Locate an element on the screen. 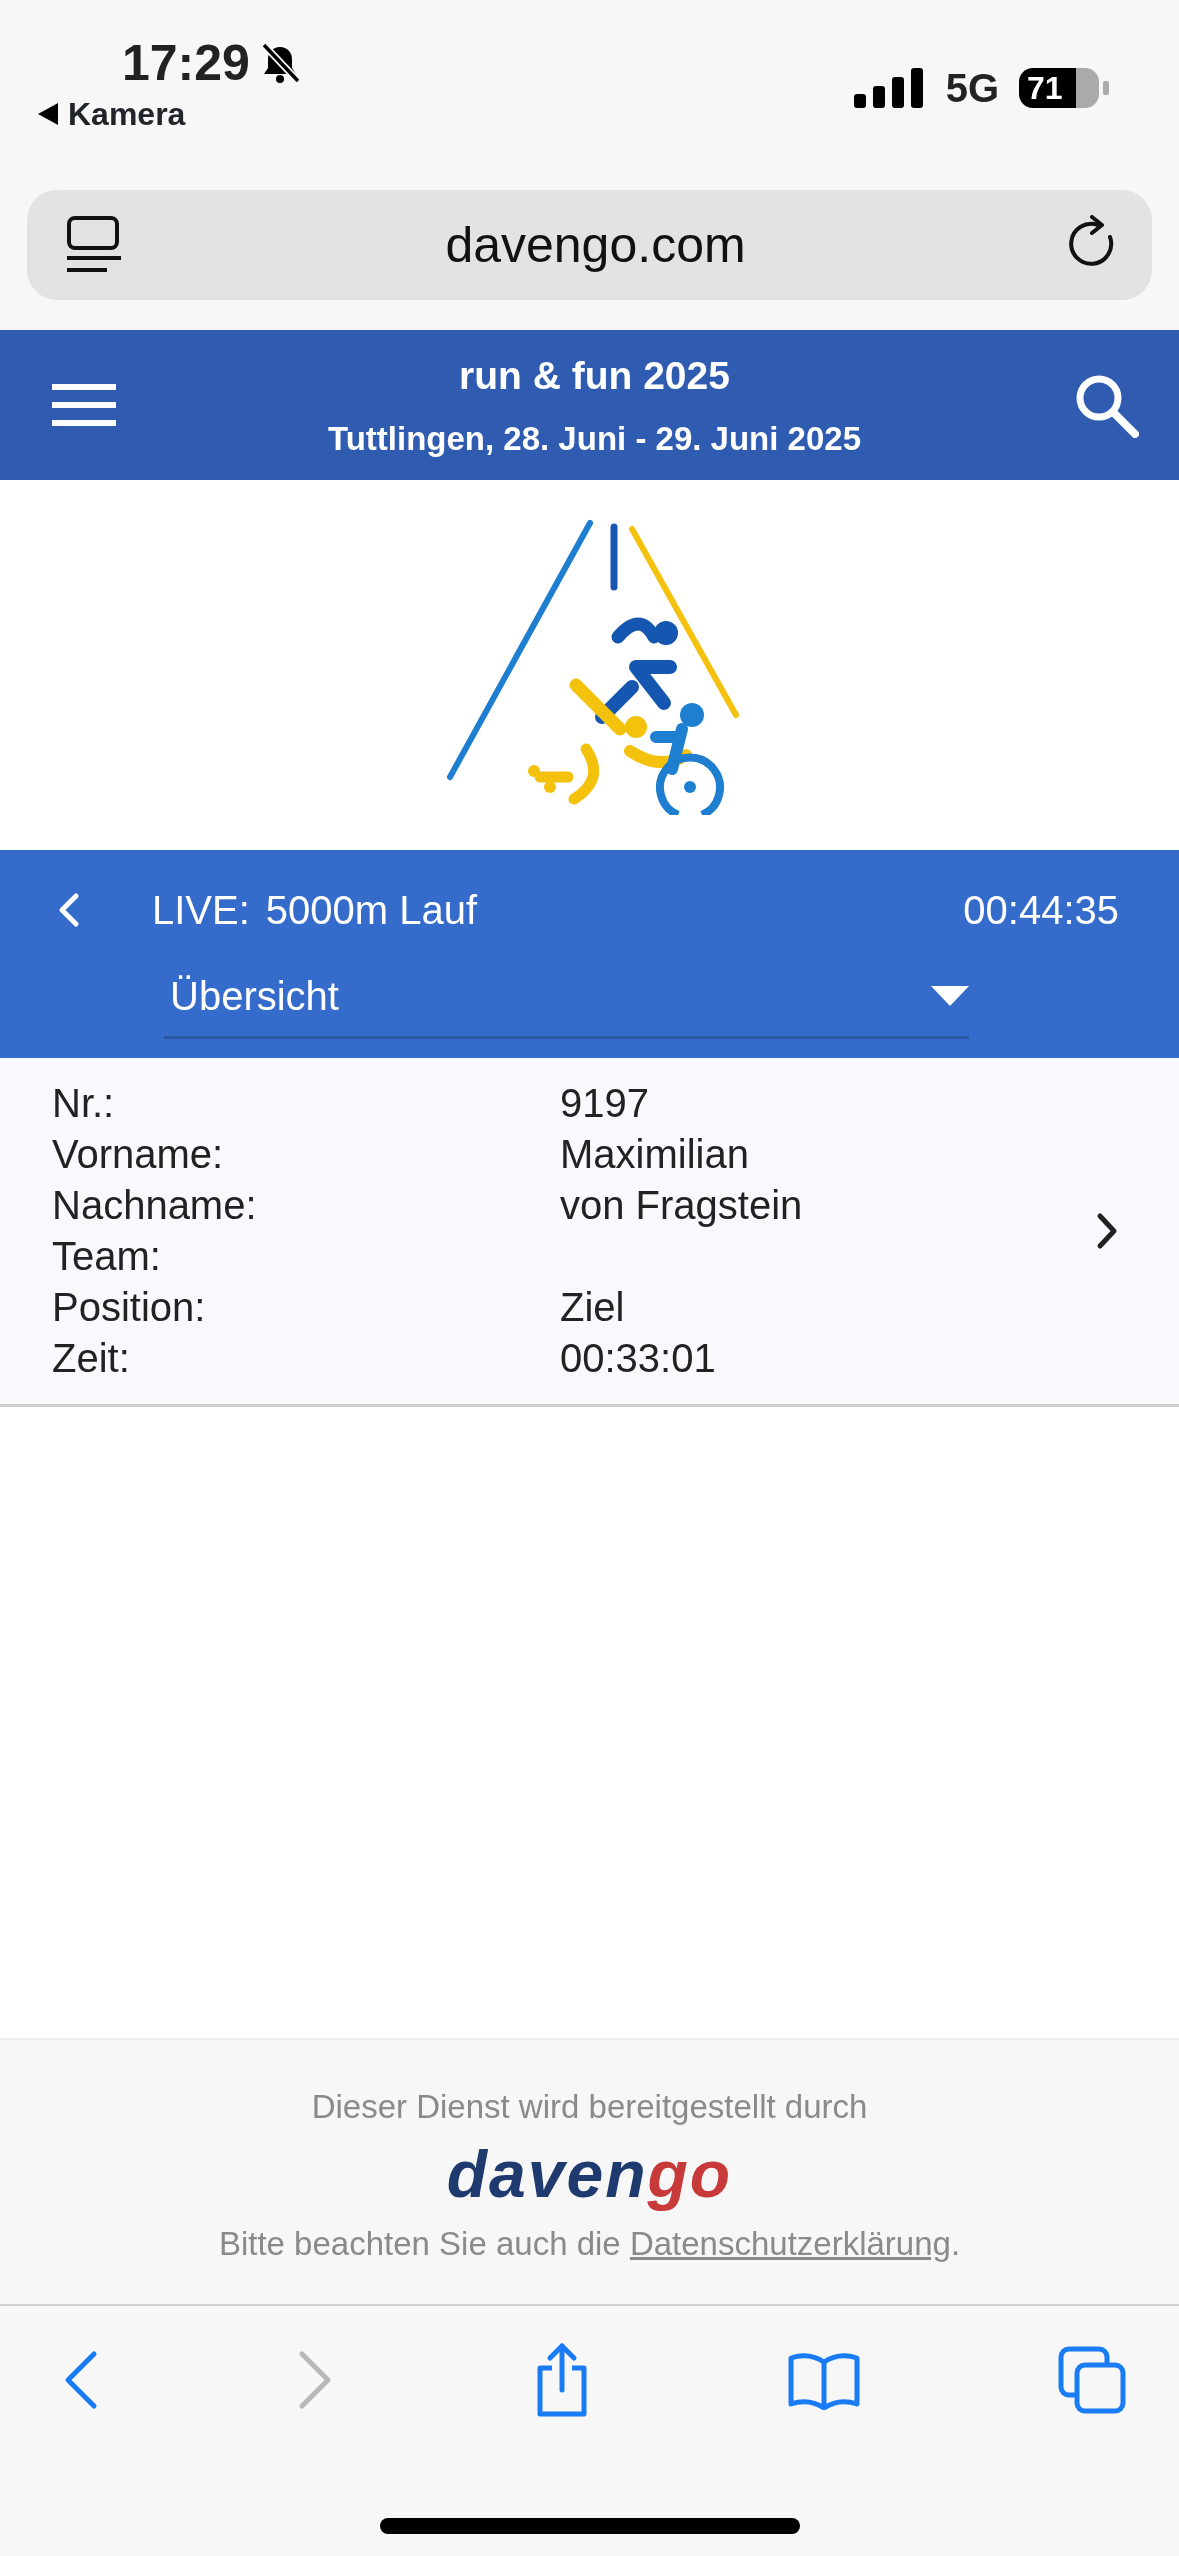 This screenshot has width=1179, height=2556. dropdown-caret-icon is located at coordinates (950, 996).